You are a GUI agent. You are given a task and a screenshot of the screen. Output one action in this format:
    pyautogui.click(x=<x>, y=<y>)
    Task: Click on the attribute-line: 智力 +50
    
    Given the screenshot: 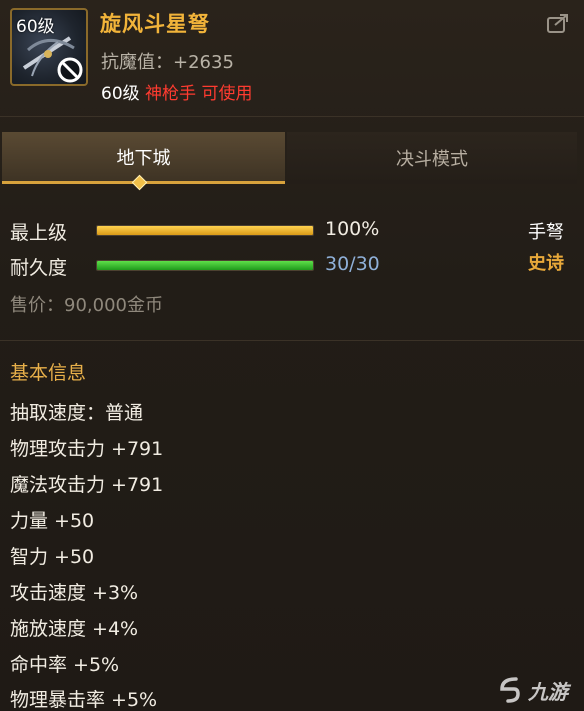 What is the action you would take?
    pyautogui.click(x=52, y=557)
    